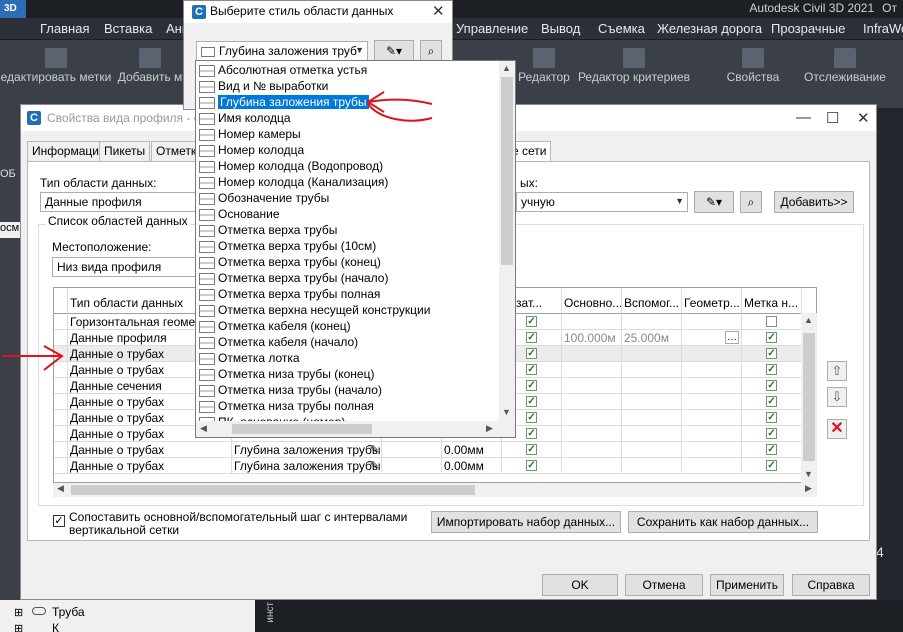 The height and width of the screenshot is (632, 903). Describe the element at coordinates (399, 106) in the screenshot. I see `annotation-arrow-style` at that location.